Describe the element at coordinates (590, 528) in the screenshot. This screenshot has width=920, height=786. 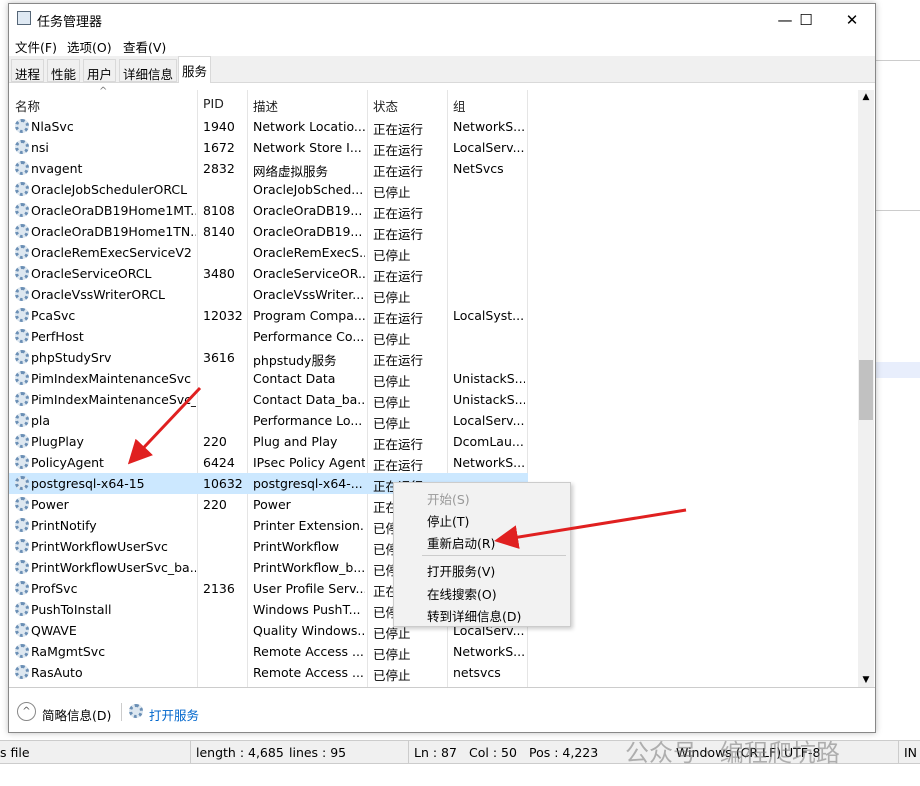
I see `arrow-to-restart` at that location.